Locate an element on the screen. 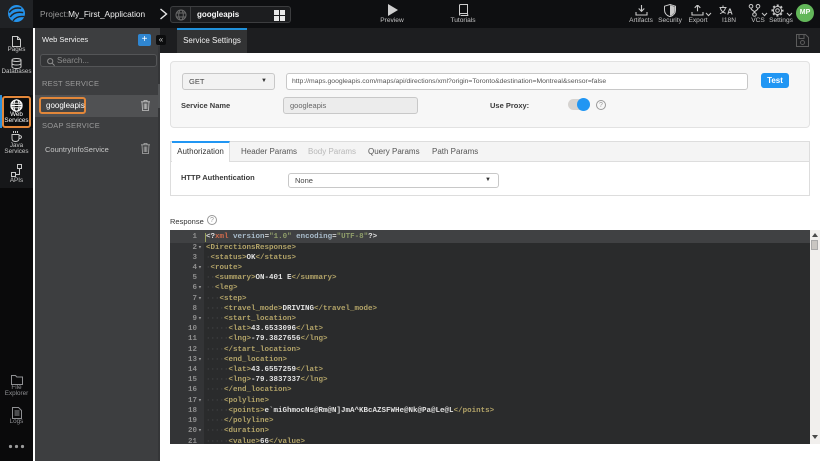  svg-text: A is located at coordinates (730, 12).